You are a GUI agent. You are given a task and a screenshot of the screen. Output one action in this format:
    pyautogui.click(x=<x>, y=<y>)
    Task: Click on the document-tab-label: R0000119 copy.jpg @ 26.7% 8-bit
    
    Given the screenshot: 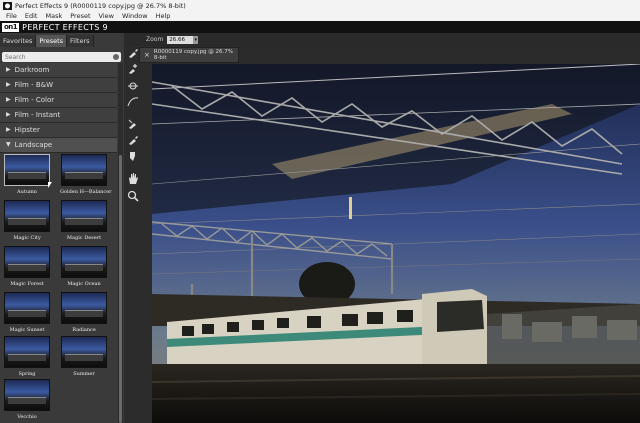 What is the action you would take?
    pyautogui.click(x=193, y=55)
    